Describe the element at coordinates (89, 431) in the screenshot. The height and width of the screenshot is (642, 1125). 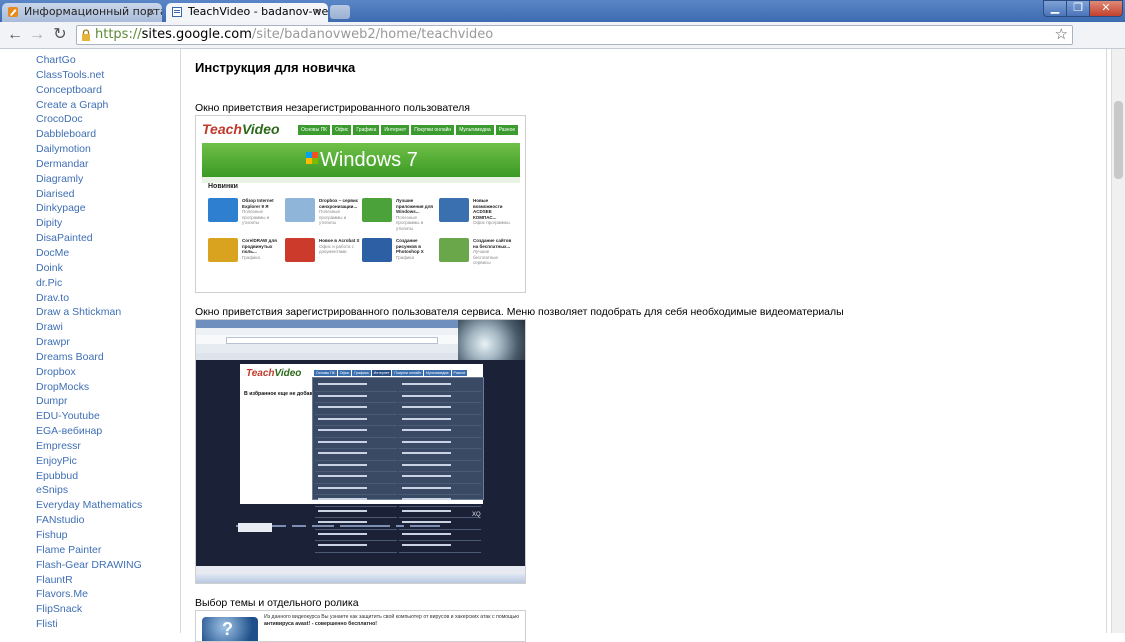
I see `sidebar-link: EGA-вебинар` at that location.